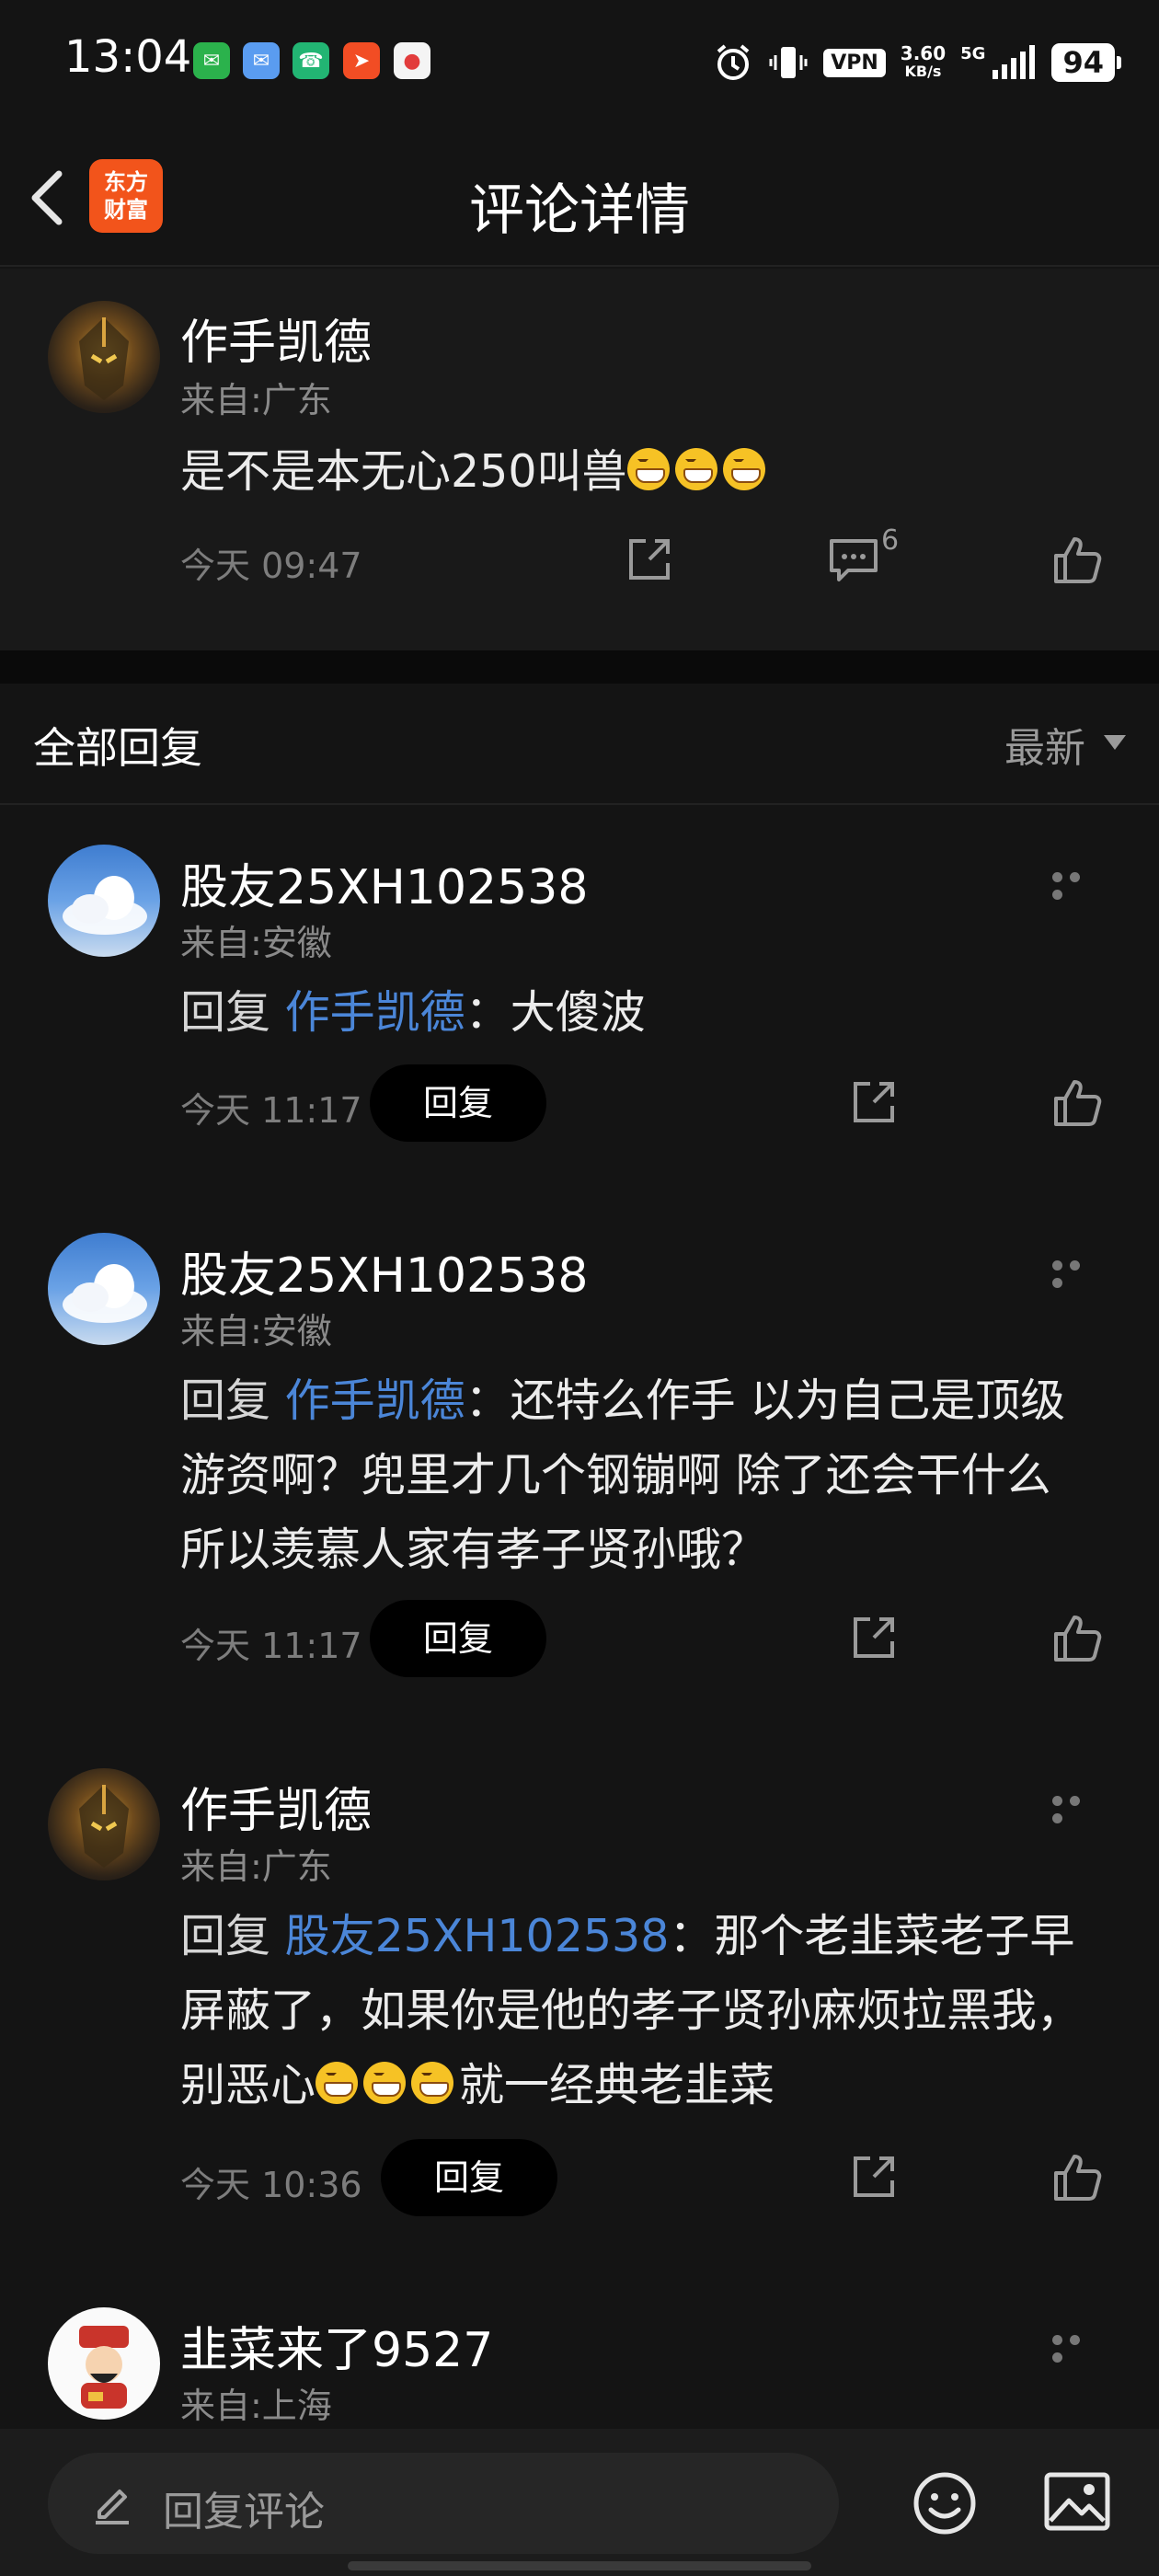 The width and height of the screenshot is (1159, 2576). I want to click on reply-time: 今天 10:36, so click(271, 2185).